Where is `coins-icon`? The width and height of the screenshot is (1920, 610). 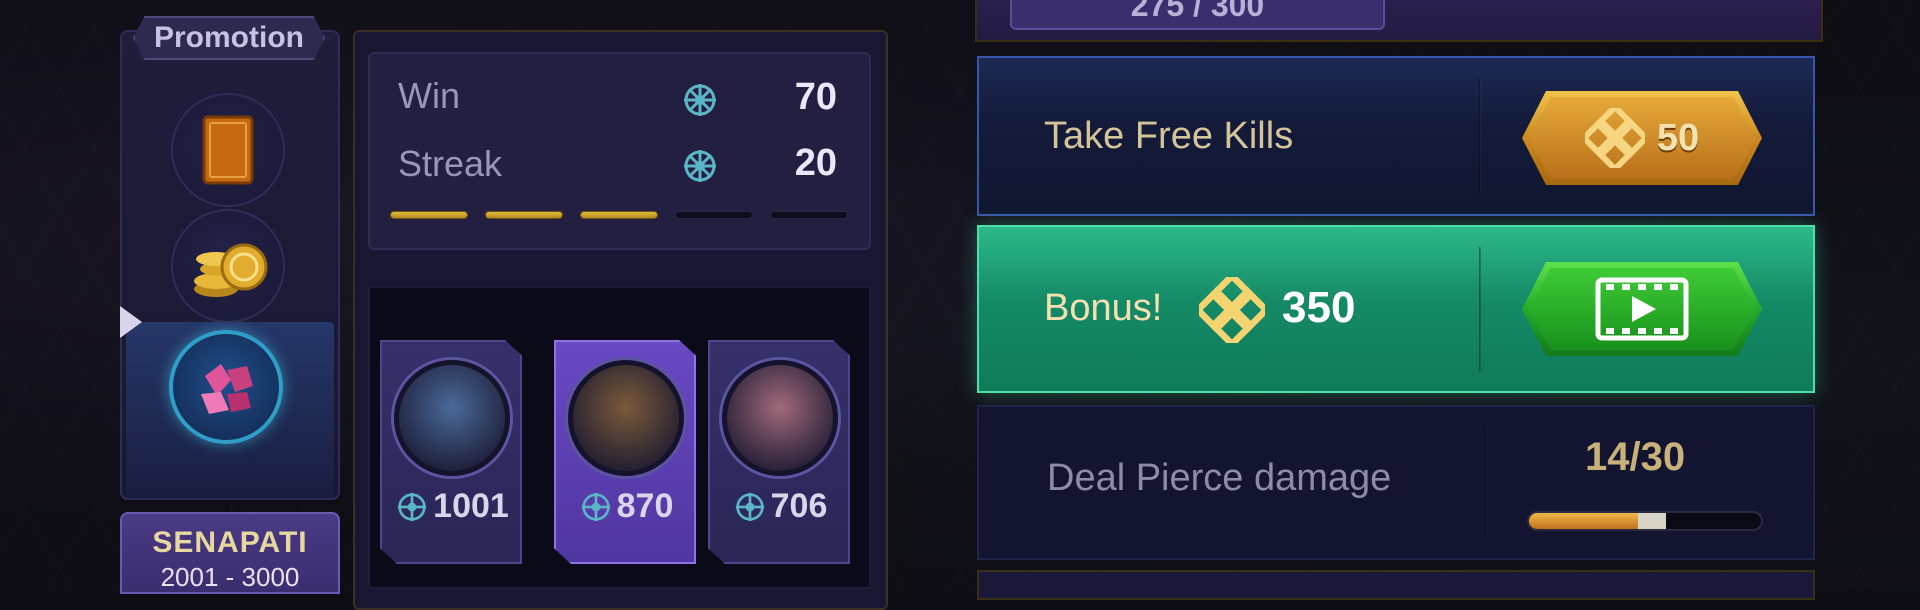 coins-icon is located at coordinates (231, 270).